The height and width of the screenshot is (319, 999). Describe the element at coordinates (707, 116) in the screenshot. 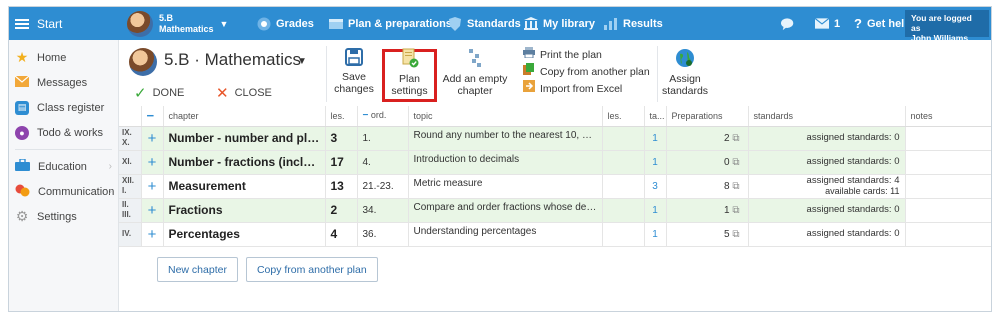

I see `column-header-preparations: Preparations` at that location.